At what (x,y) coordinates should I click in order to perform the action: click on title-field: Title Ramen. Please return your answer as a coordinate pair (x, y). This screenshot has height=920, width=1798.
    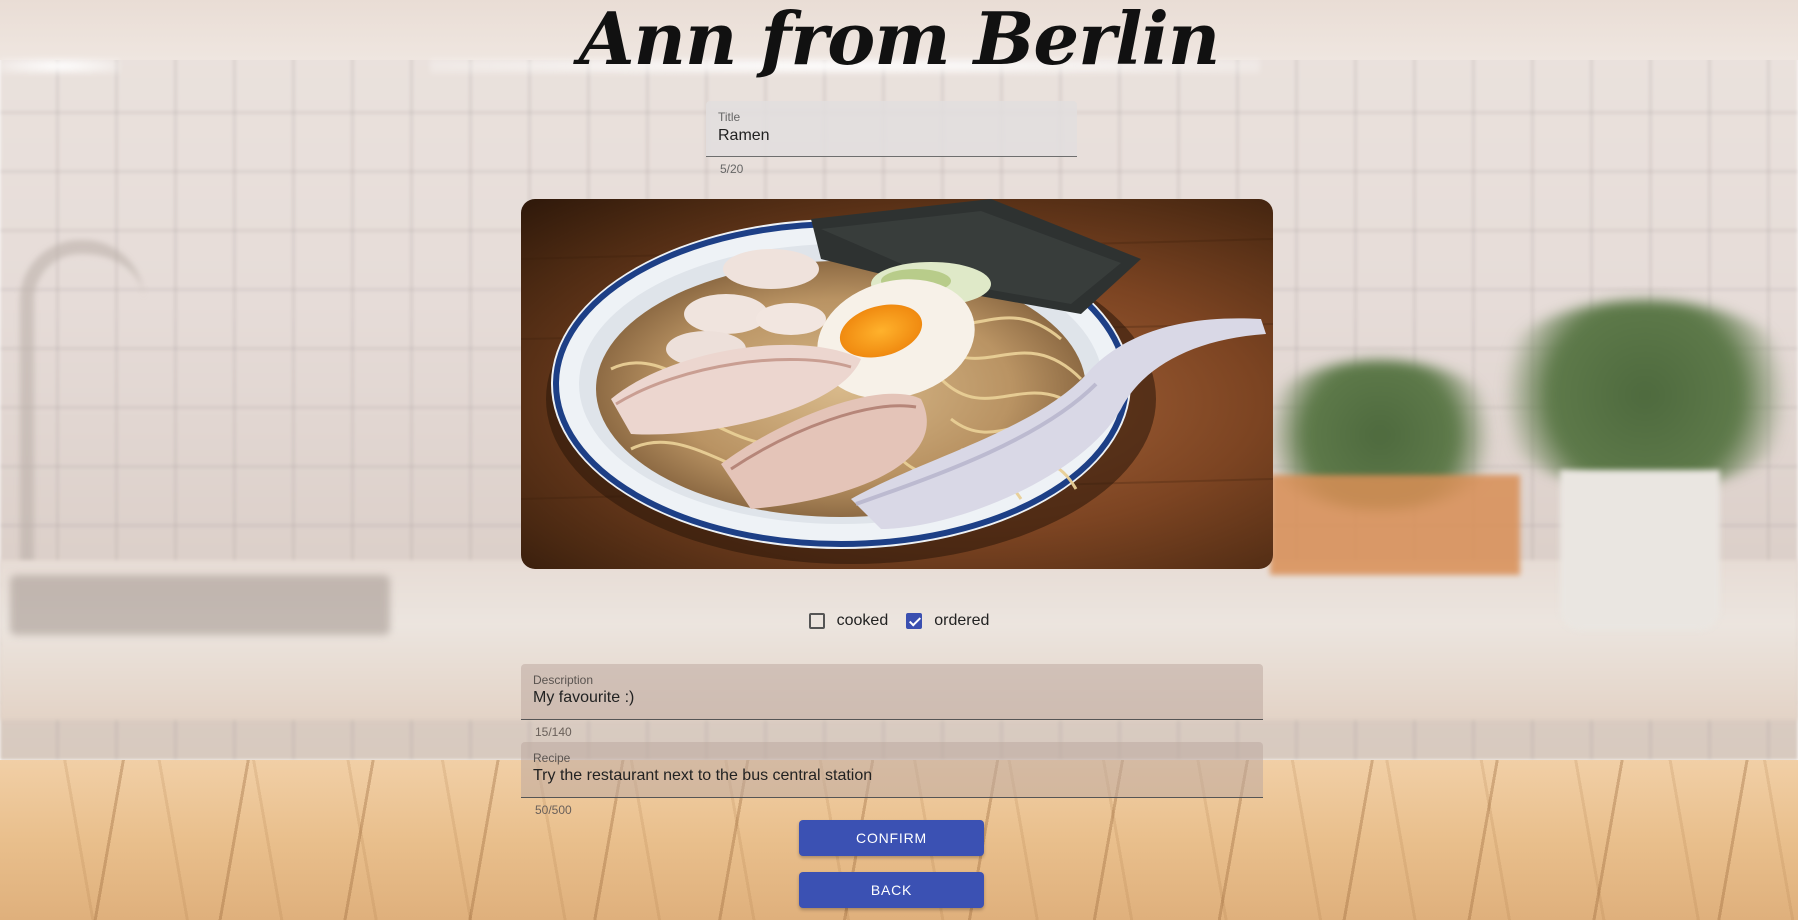
    Looking at the image, I should click on (891, 129).